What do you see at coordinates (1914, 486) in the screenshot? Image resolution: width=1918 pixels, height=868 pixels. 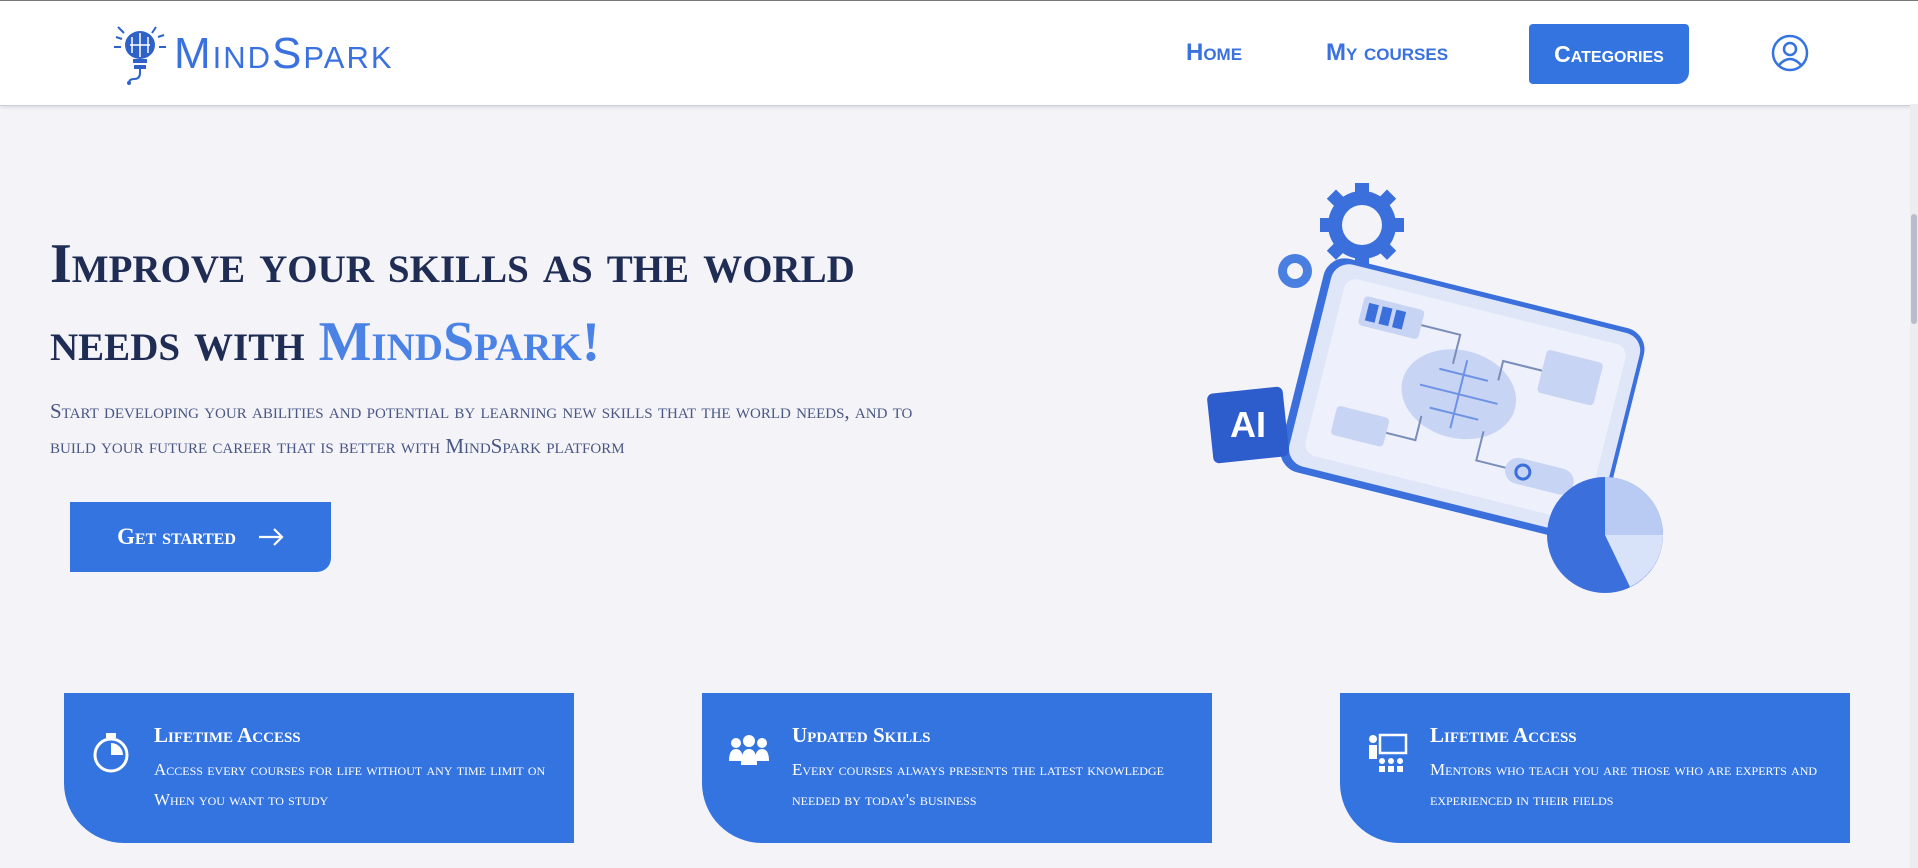 I see `page-scrollbar` at bounding box center [1914, 486].